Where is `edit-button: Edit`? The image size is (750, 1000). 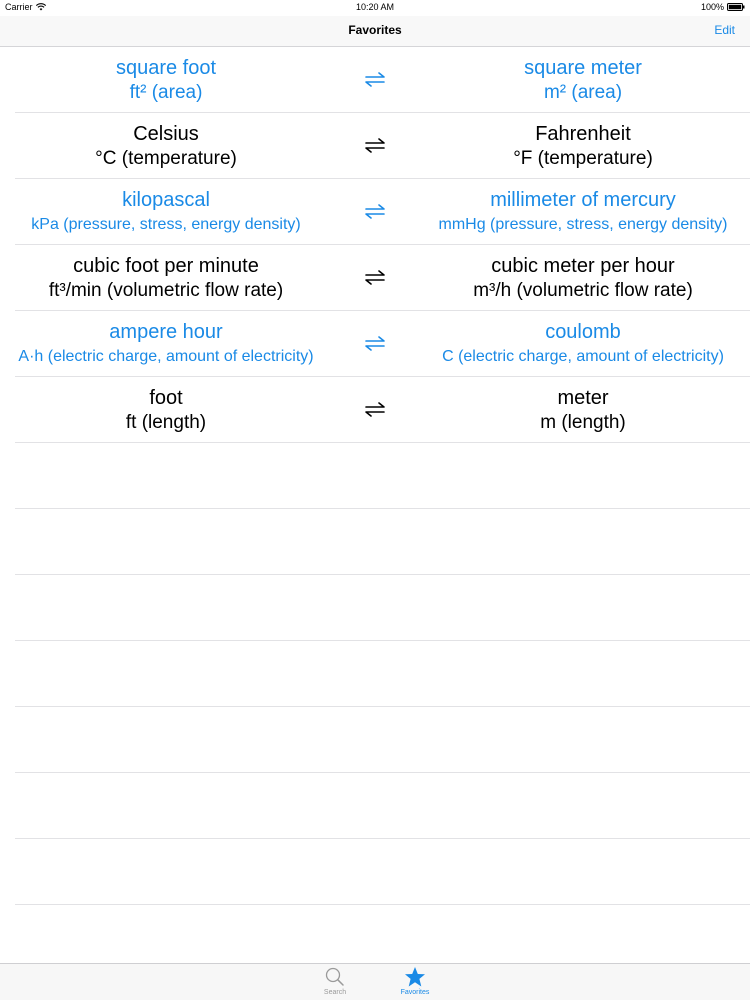
edit-button: Edit is located at coordinates (724, 30).